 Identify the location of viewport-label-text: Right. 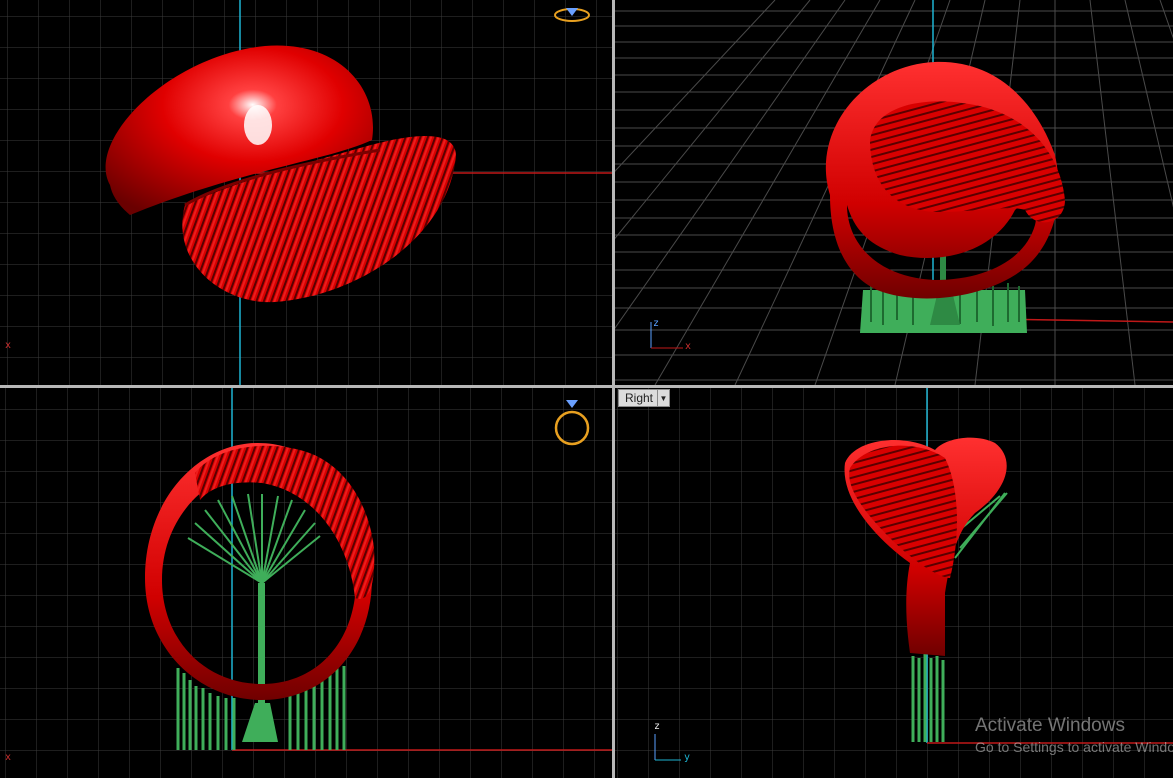
(639, 398).